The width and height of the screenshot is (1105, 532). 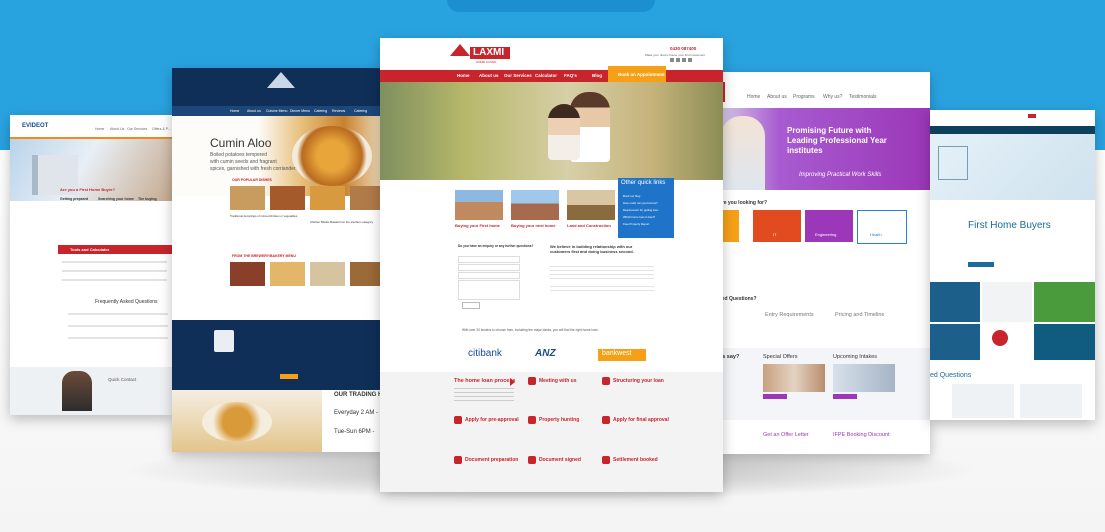 I want to click on hero-title: Promising Future with, so click(x=829, y=130).